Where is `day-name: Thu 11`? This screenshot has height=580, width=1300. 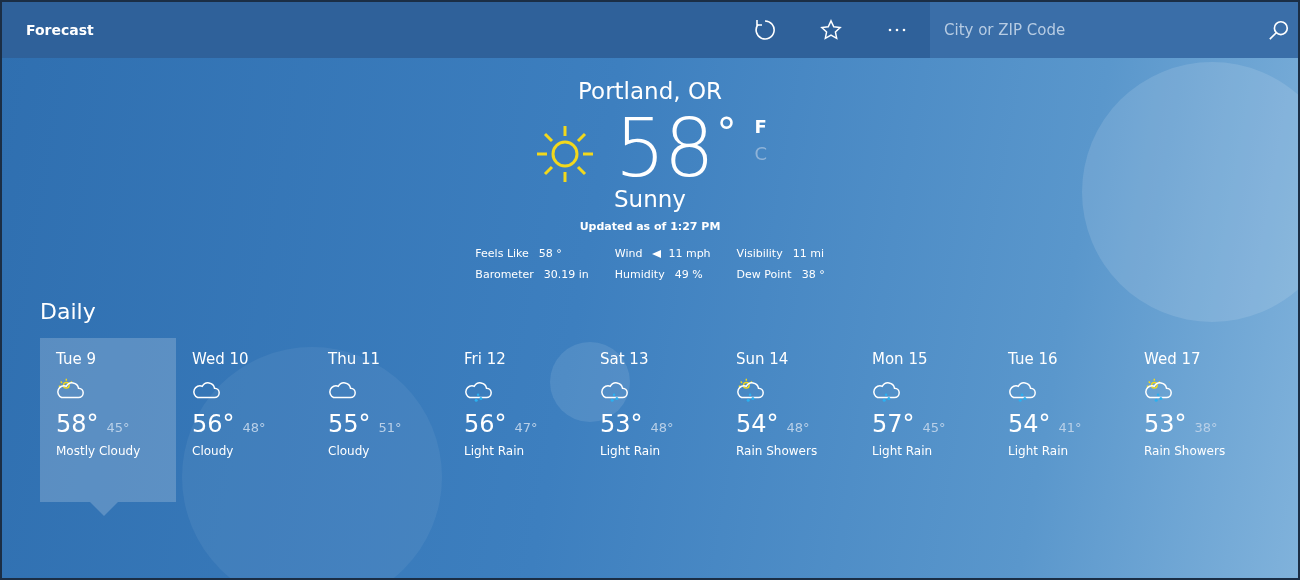 day-name: Thu 11 is located at coordinates (354, 359).